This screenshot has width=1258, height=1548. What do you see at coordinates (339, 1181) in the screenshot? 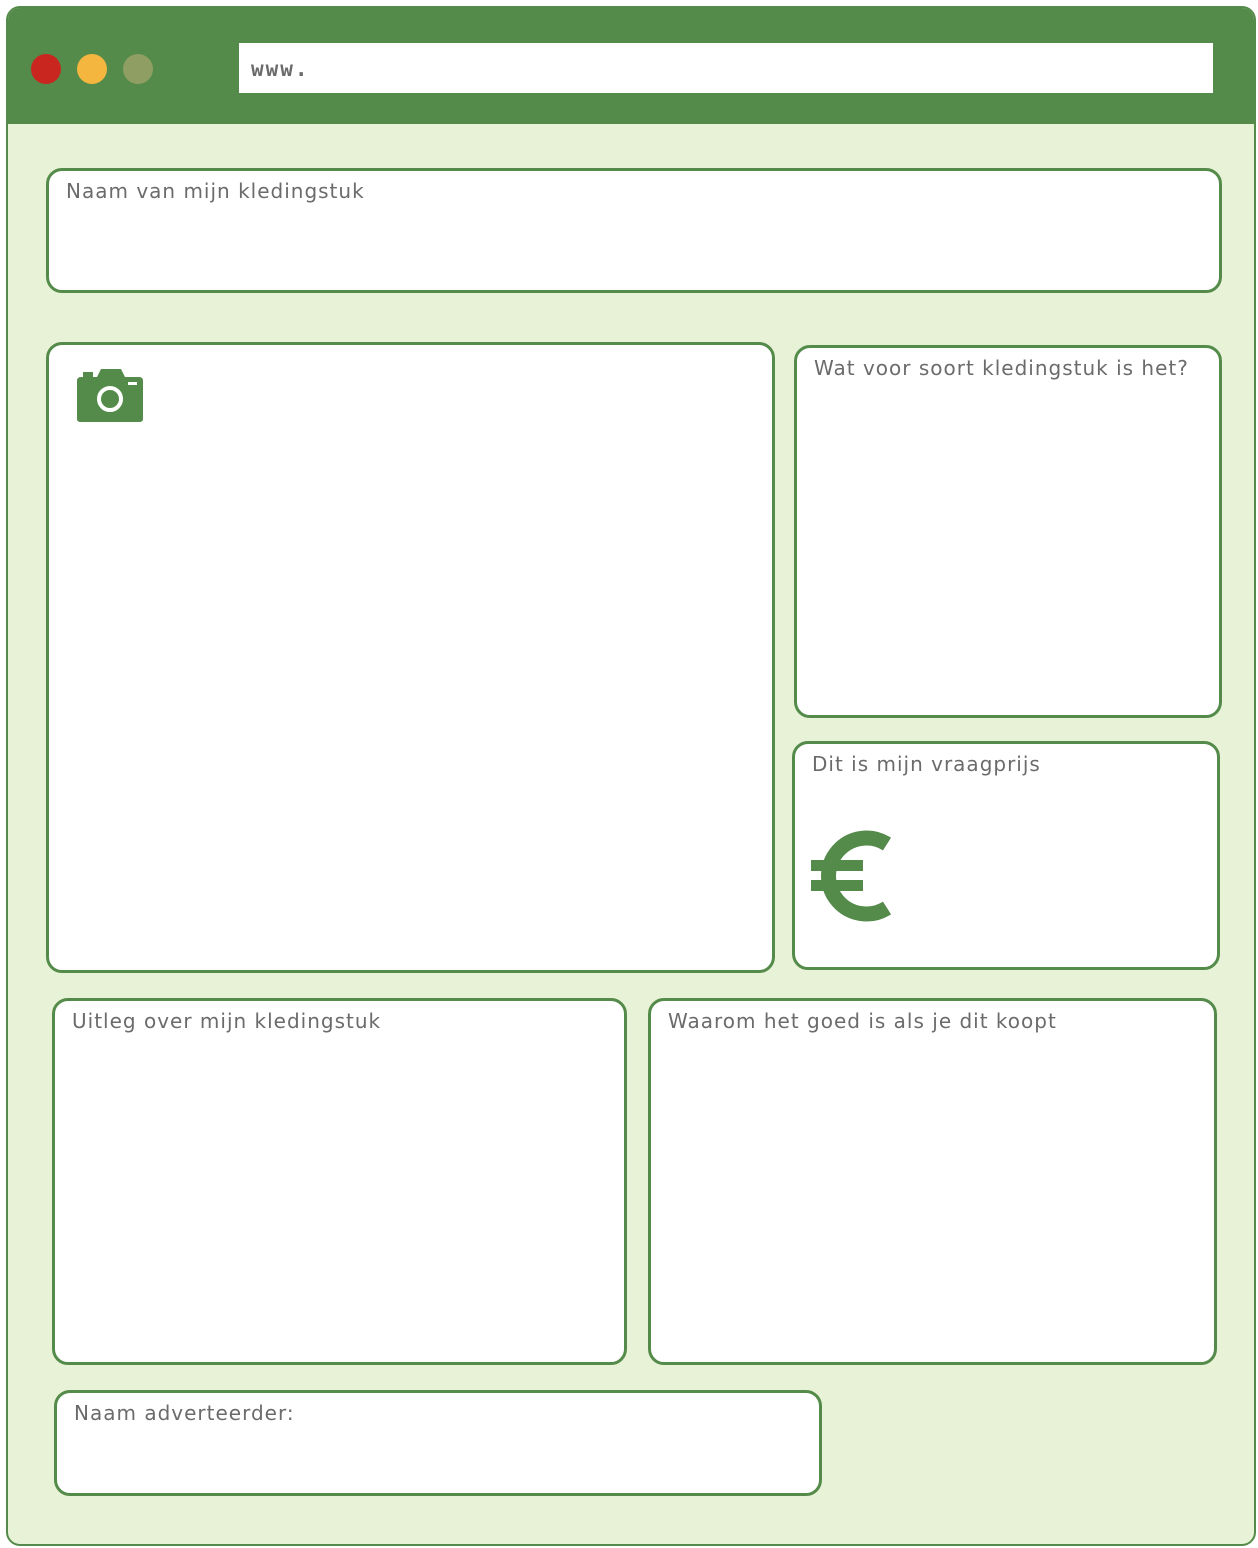
I see `explanation-box: Uitleg over mijn kledingstuk` at bounding box center [339, 1181].